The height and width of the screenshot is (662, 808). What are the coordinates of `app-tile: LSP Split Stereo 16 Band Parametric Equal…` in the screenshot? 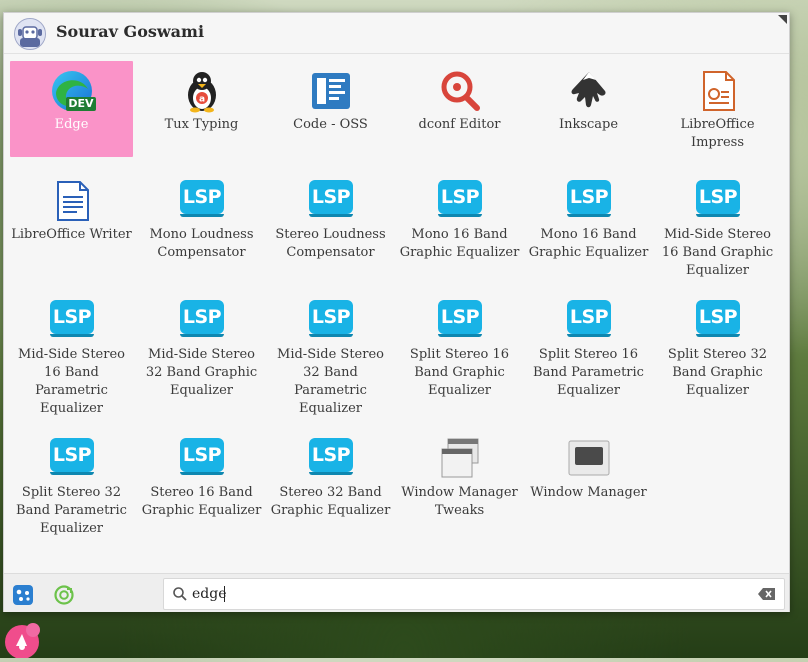 It's located at (588, 344).